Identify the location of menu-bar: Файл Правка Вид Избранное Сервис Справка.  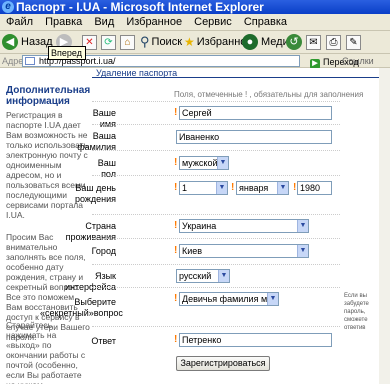
(195, 22).